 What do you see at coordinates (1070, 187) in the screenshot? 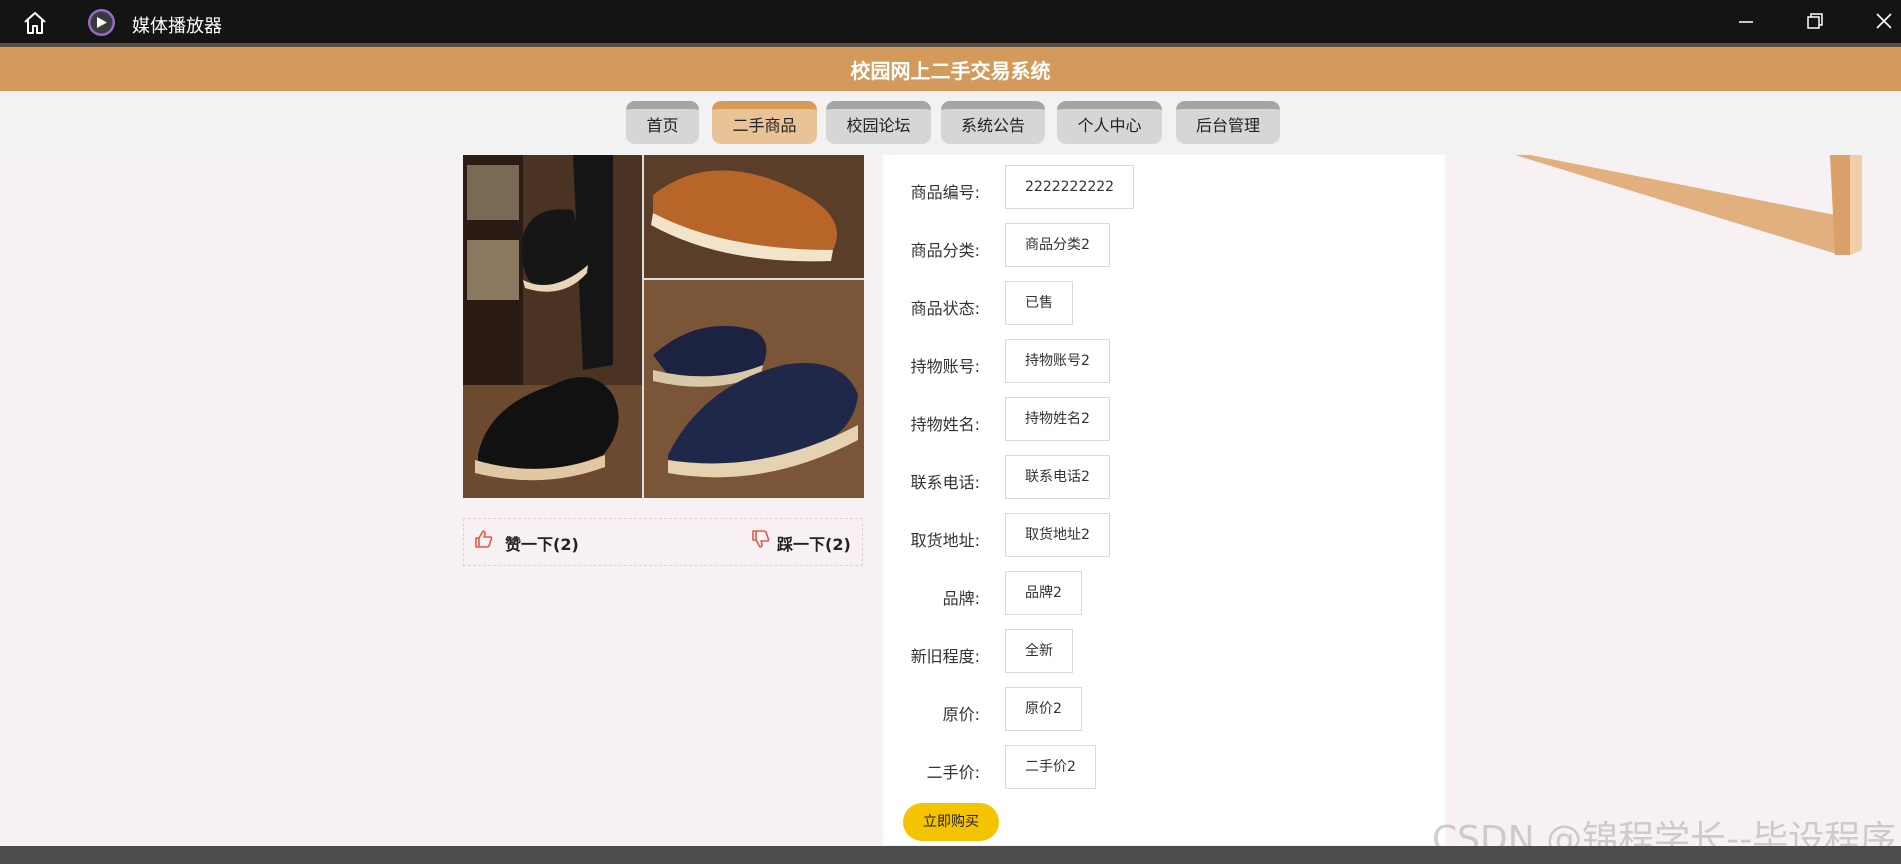
I see `field-value-product-id: 2222222222` at bounding box center [1070, 187].